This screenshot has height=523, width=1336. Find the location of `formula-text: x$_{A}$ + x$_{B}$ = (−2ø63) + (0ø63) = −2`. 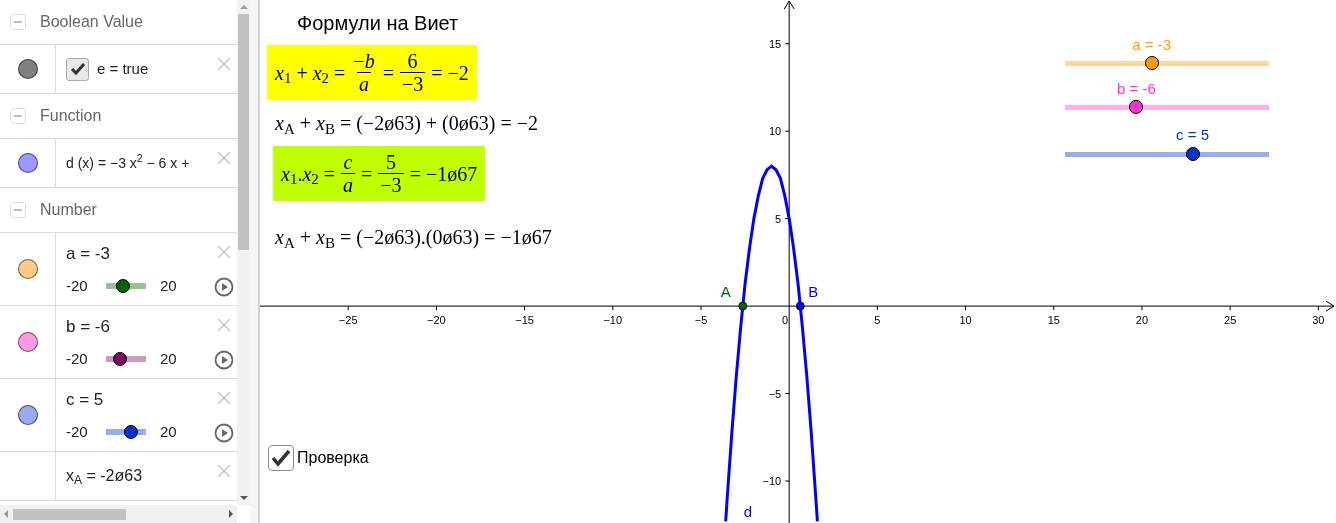

formula-text: x$_{A}$ + x$_{B}$ = (−2ø63) + (0ø63) = −2 is located at coordinates (406, 124).